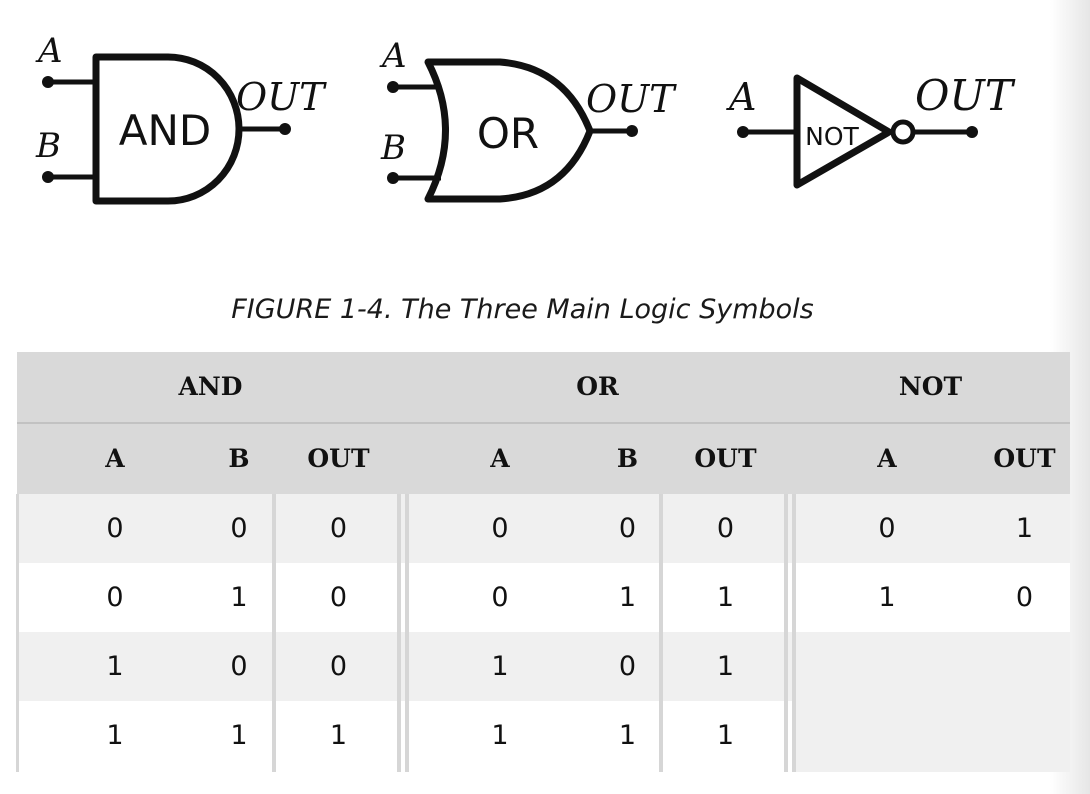 The height and width of the screenshot is (794, 1090). I want to click on group-header-or: OR, so click(597, 386).